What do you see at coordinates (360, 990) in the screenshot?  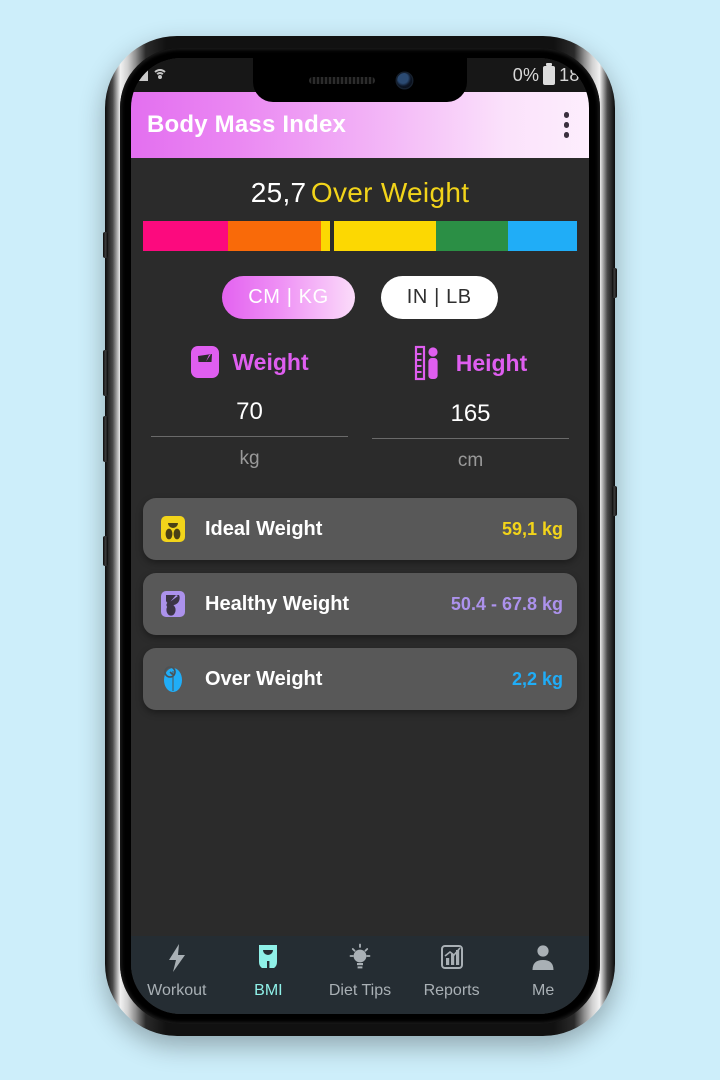 I see `nav-item-label: Diet Tips` at bounding box center [360, 990].